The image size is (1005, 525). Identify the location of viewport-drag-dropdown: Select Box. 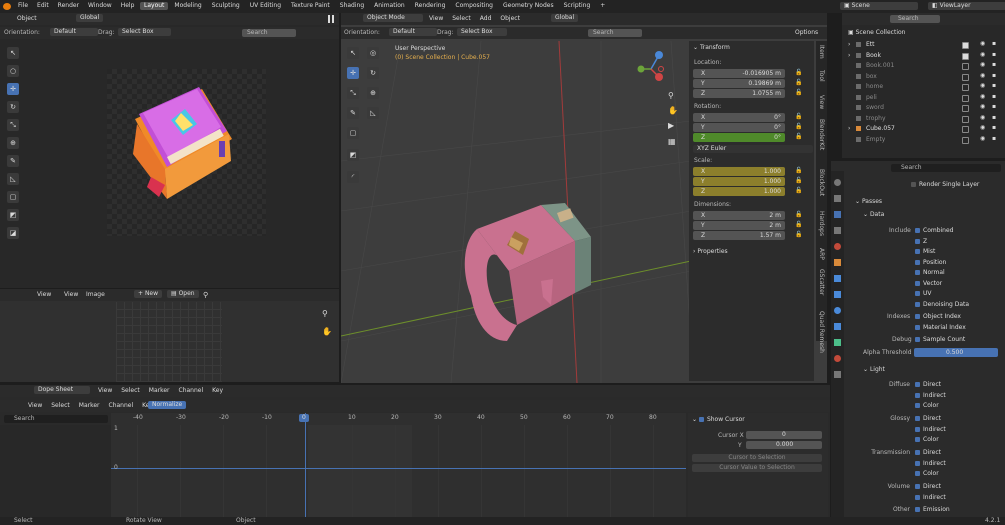
(482, 32).